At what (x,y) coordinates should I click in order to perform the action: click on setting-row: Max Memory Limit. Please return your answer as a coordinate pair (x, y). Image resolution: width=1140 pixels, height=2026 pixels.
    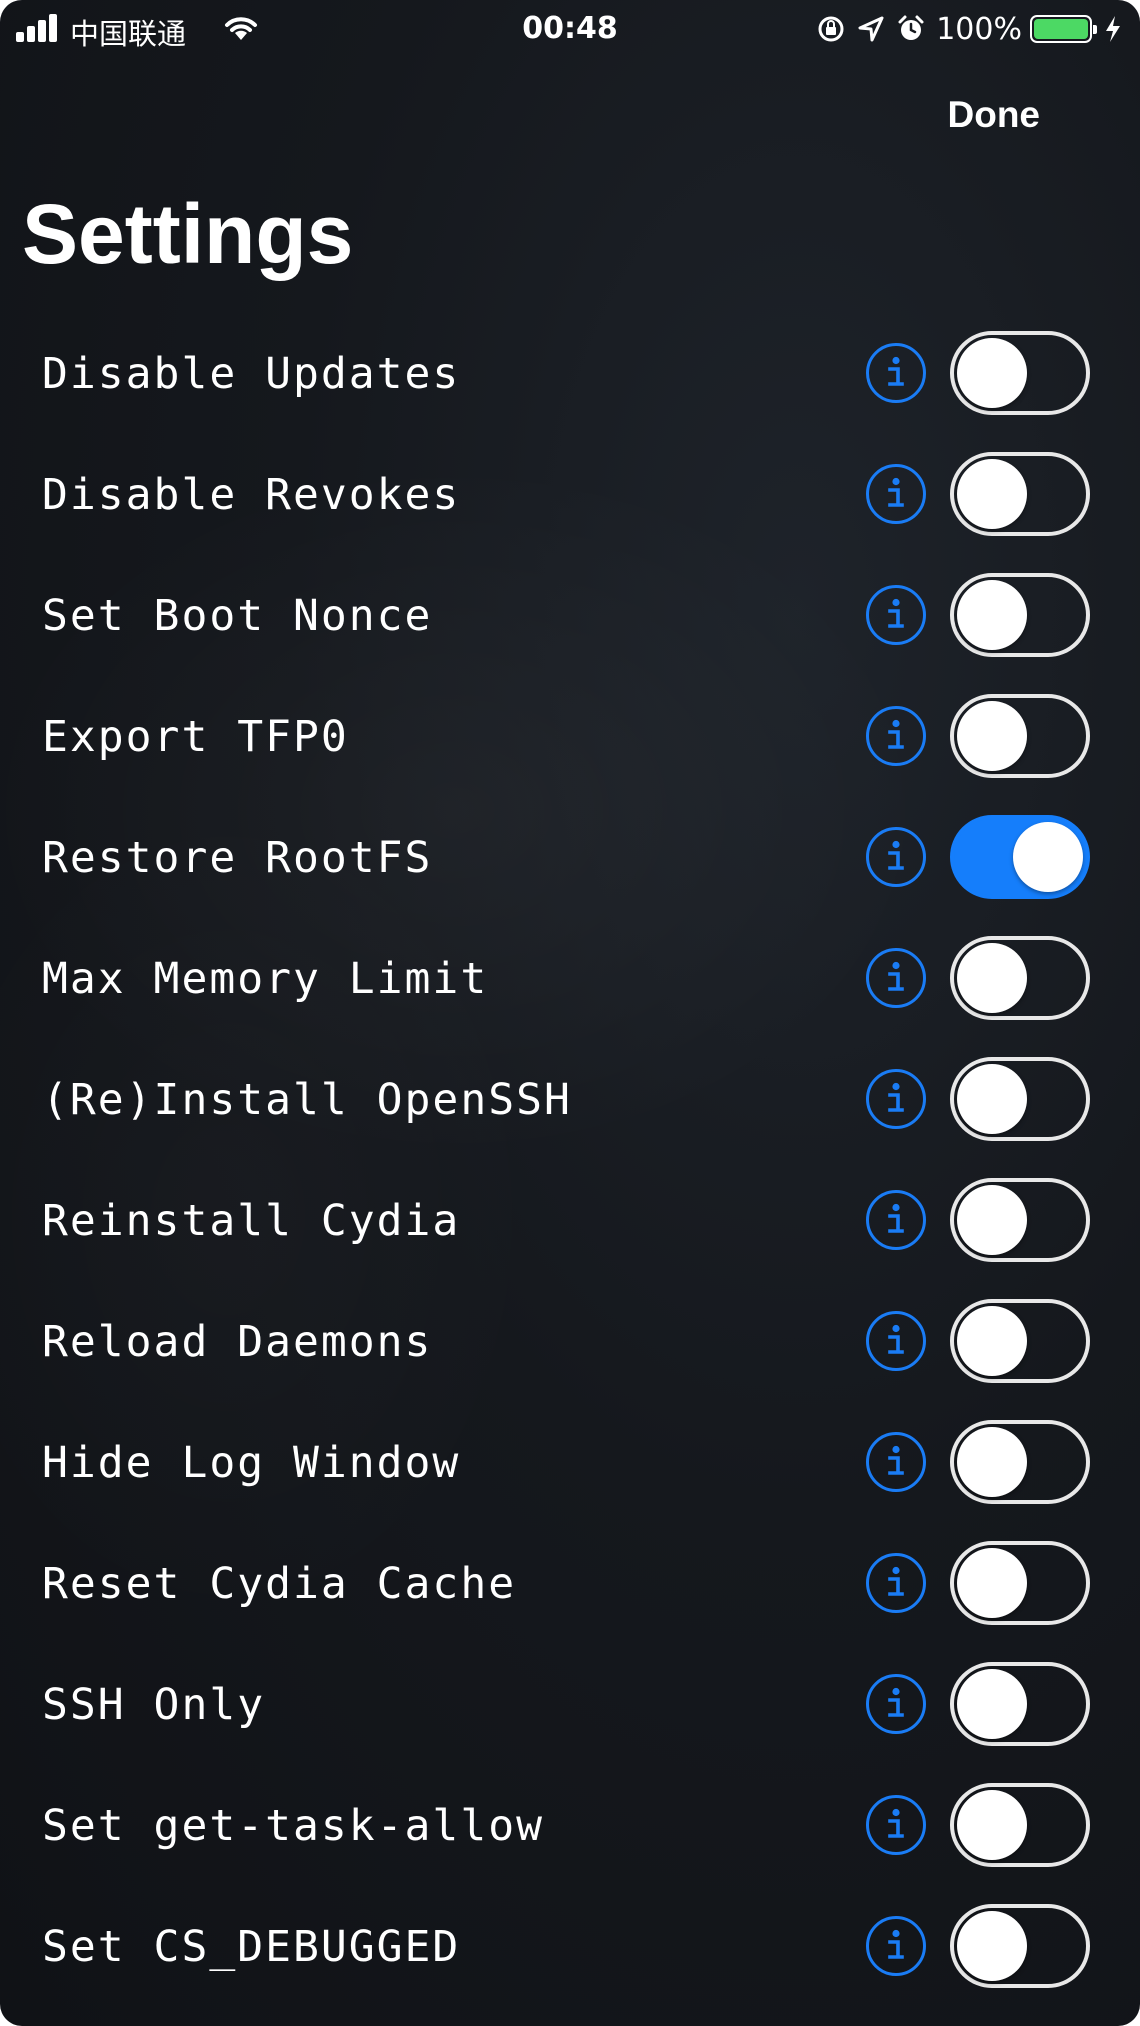
    Looking at the image, I should click on (570, 988).